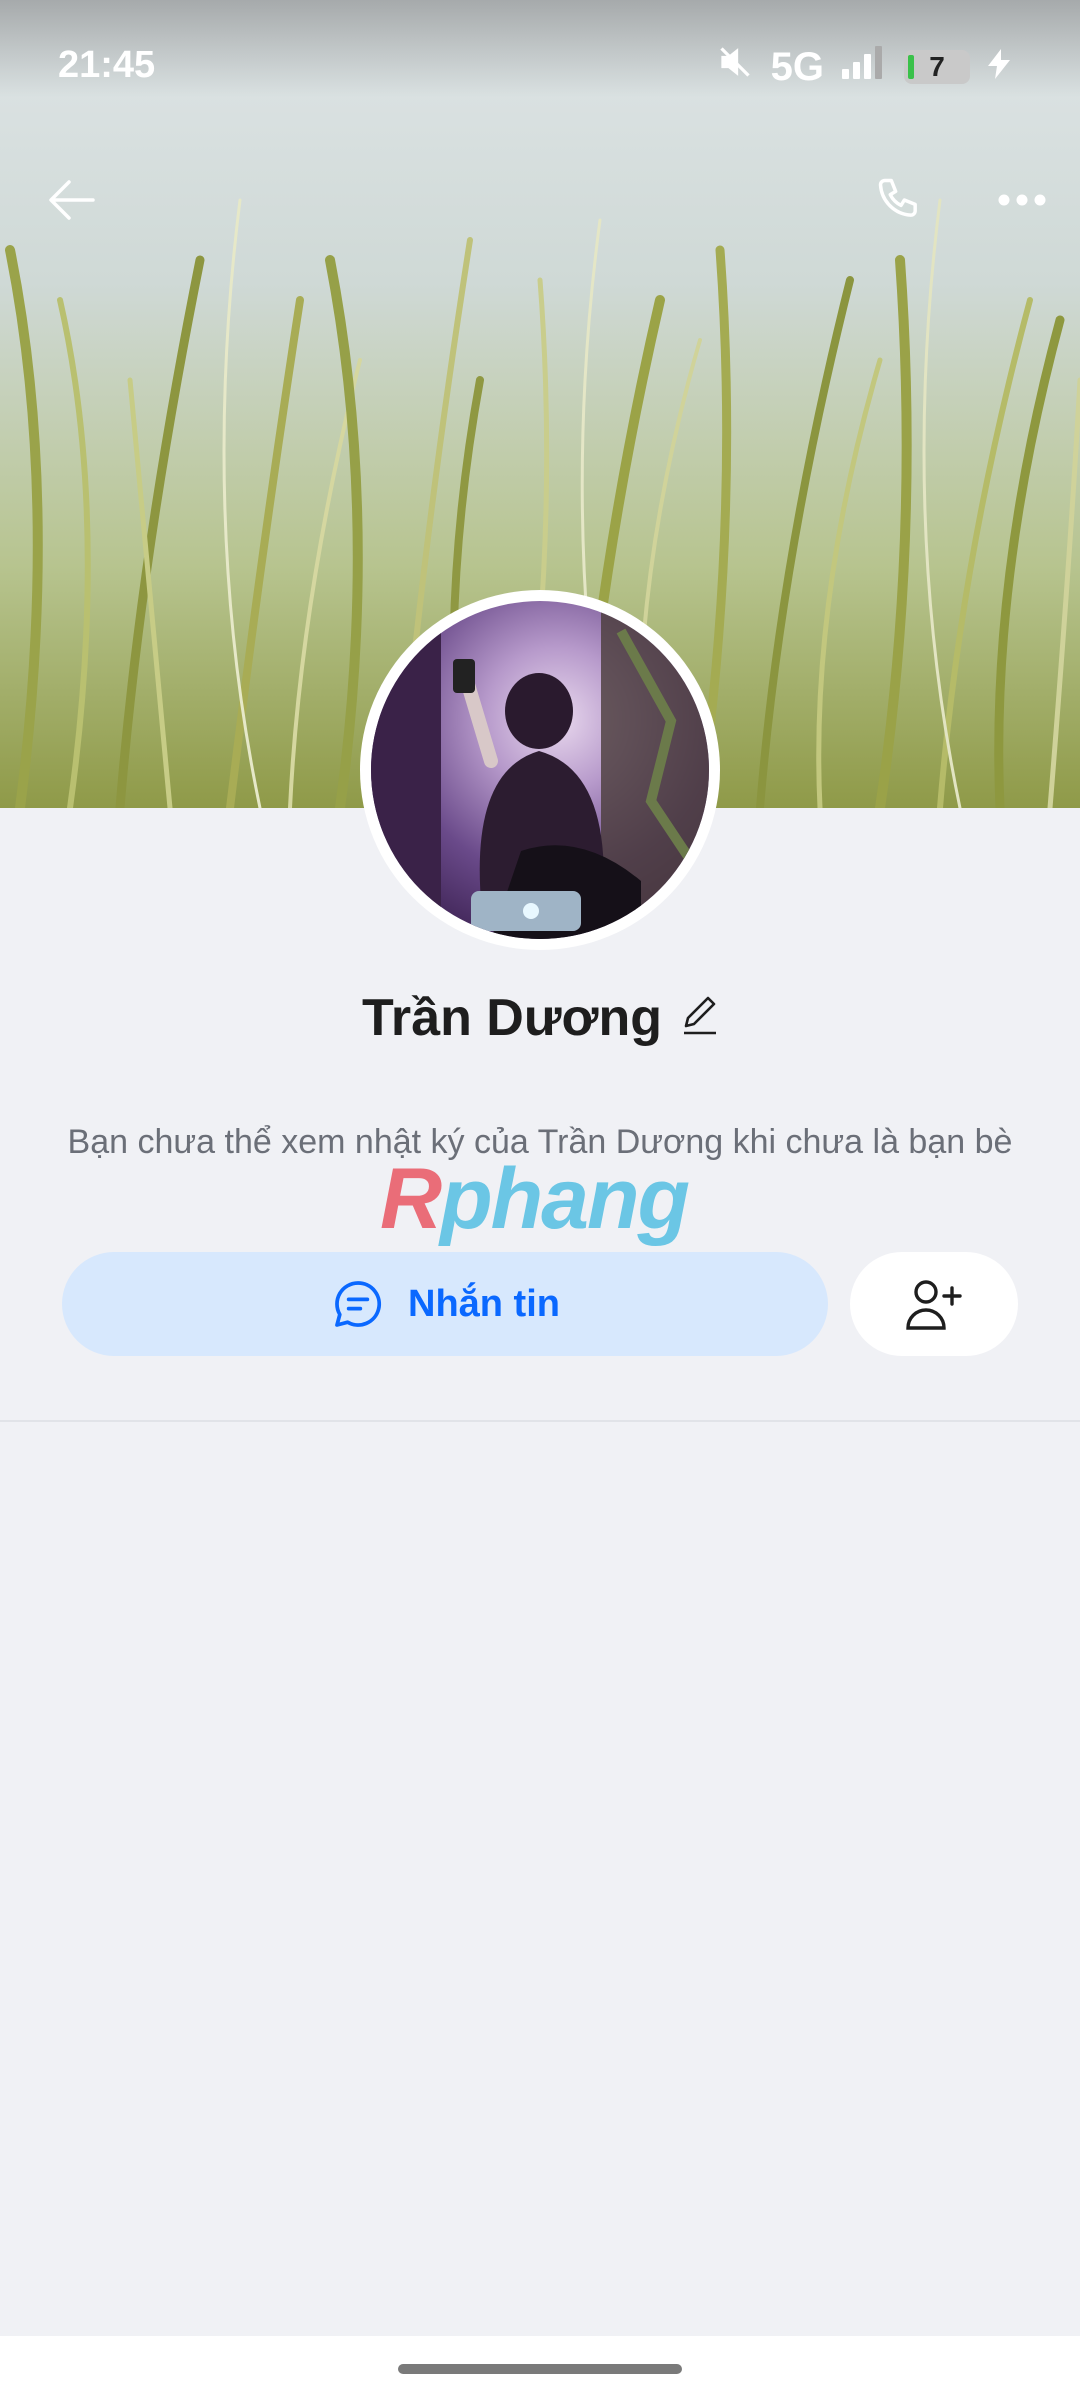  I want to click on signal-icon, so click(864, 67).